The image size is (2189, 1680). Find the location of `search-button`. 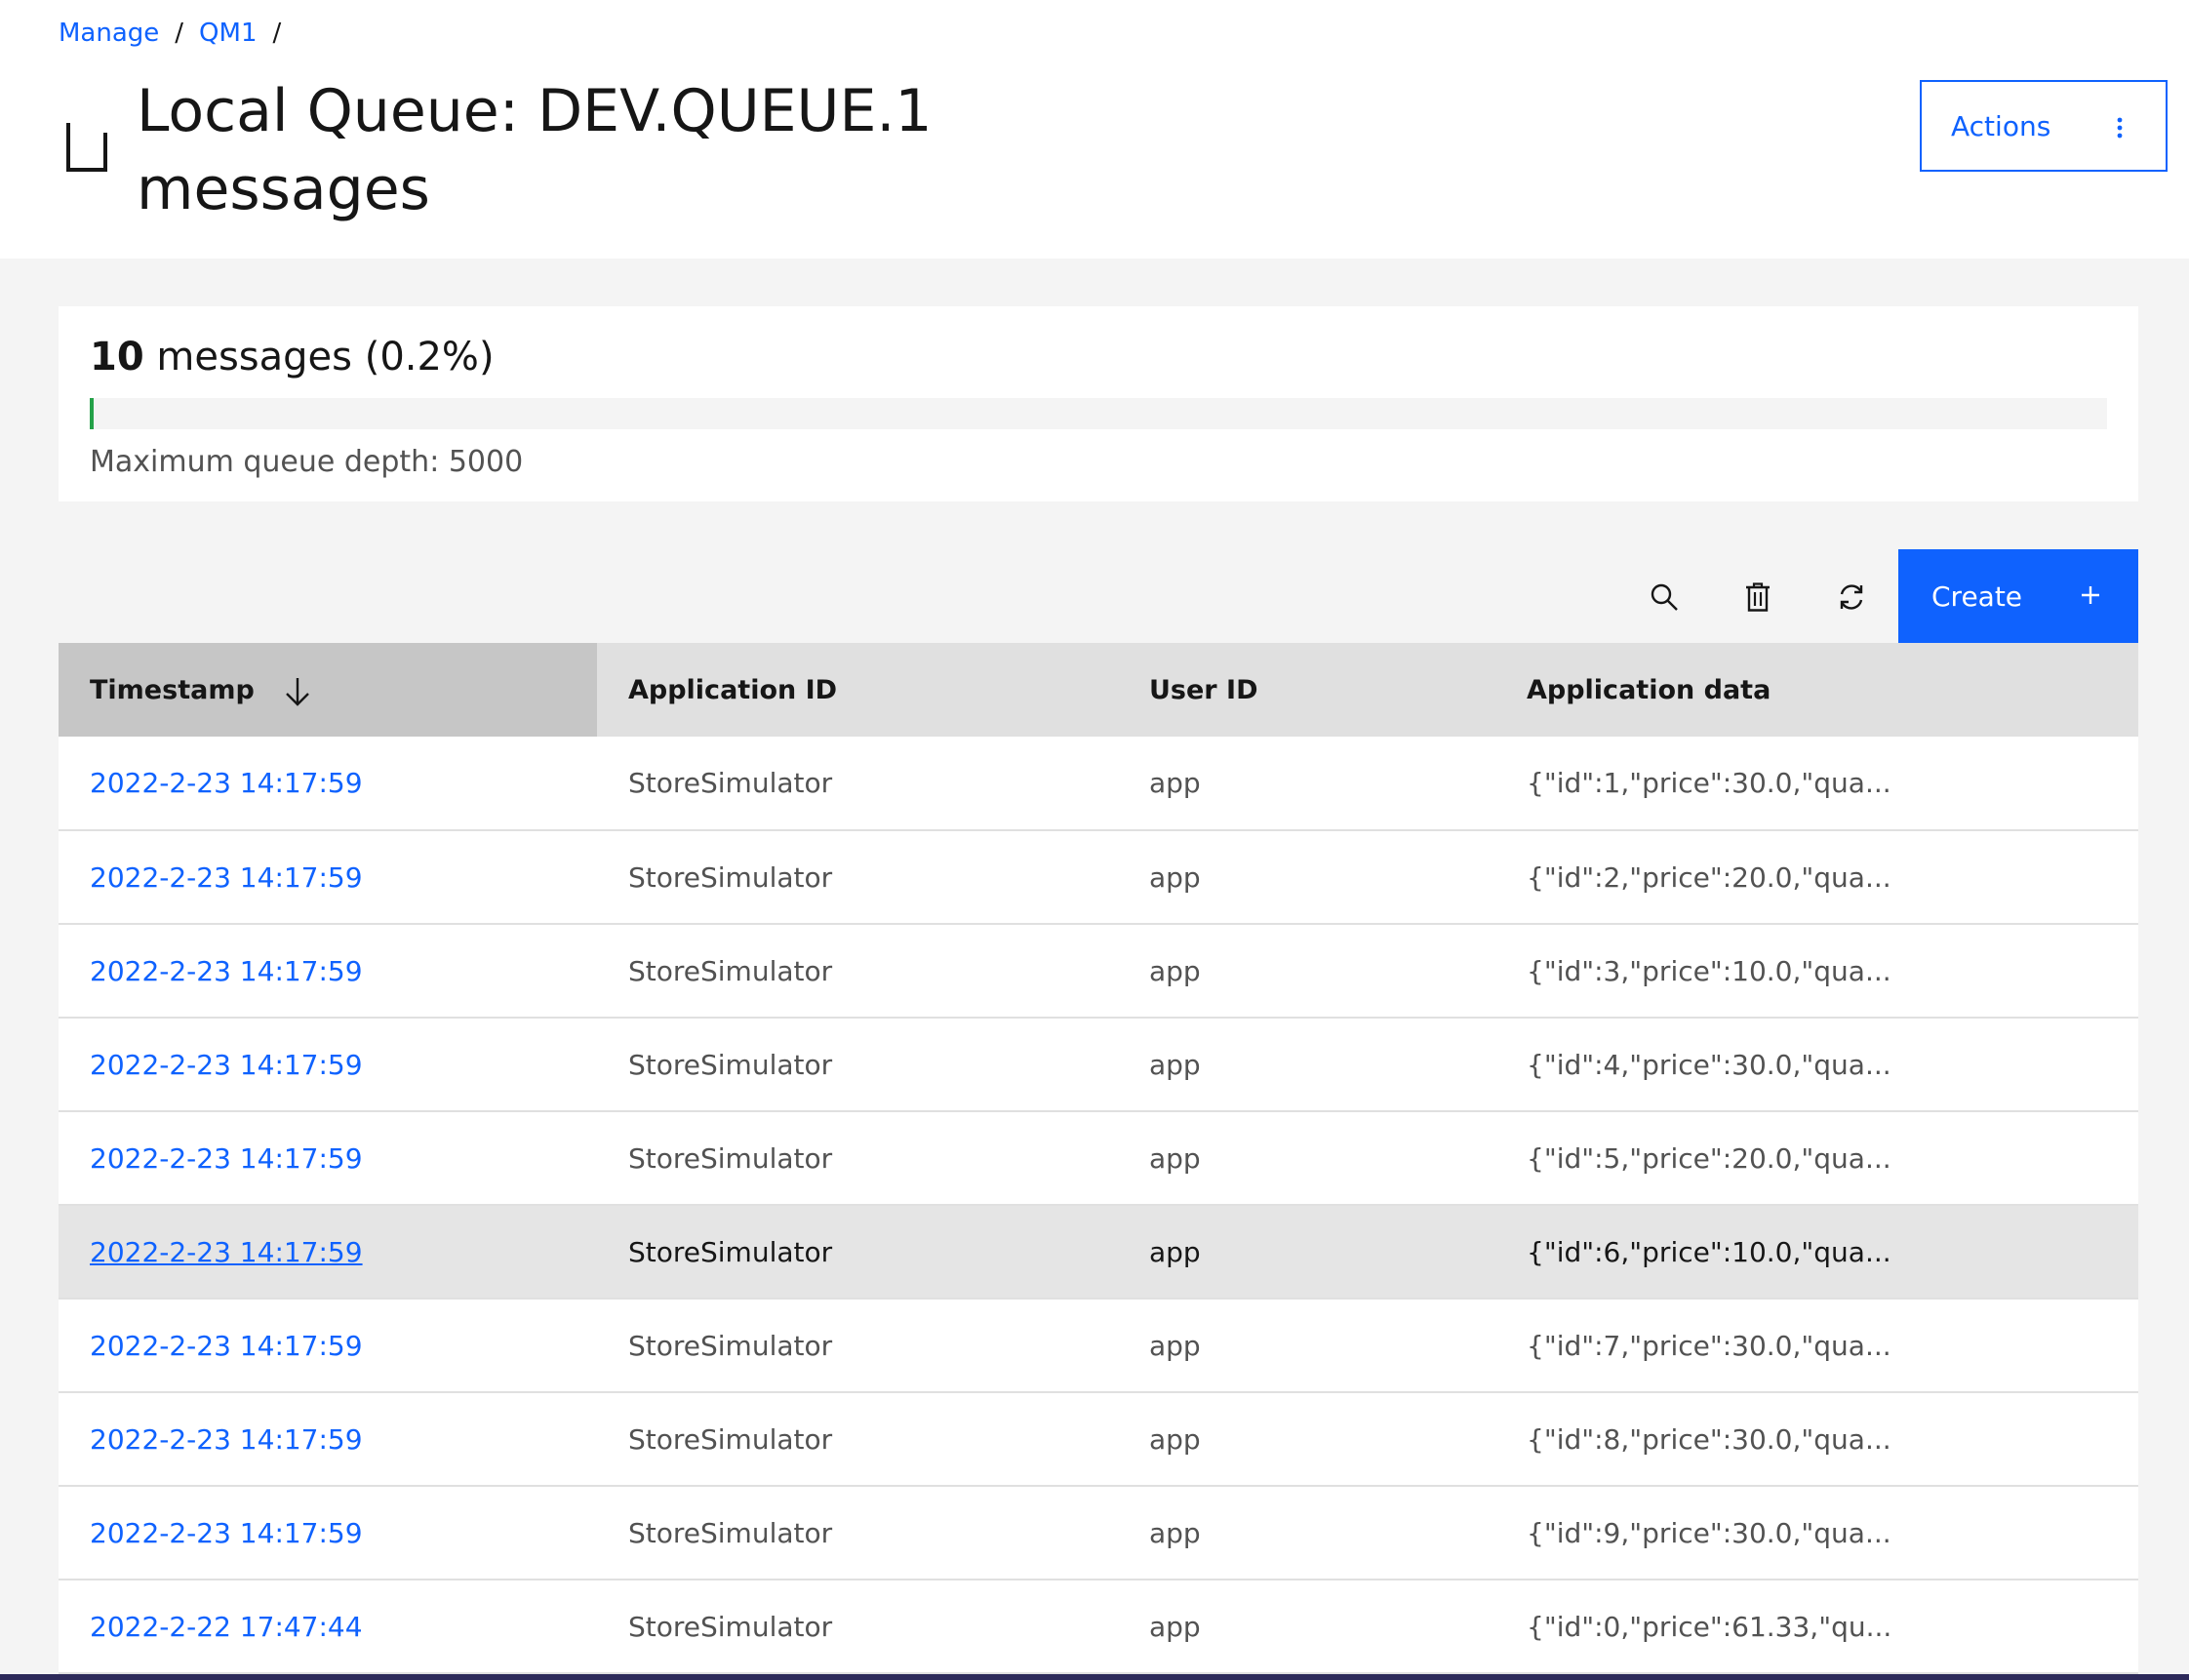

search-button is located at coordinates (1664, 597).